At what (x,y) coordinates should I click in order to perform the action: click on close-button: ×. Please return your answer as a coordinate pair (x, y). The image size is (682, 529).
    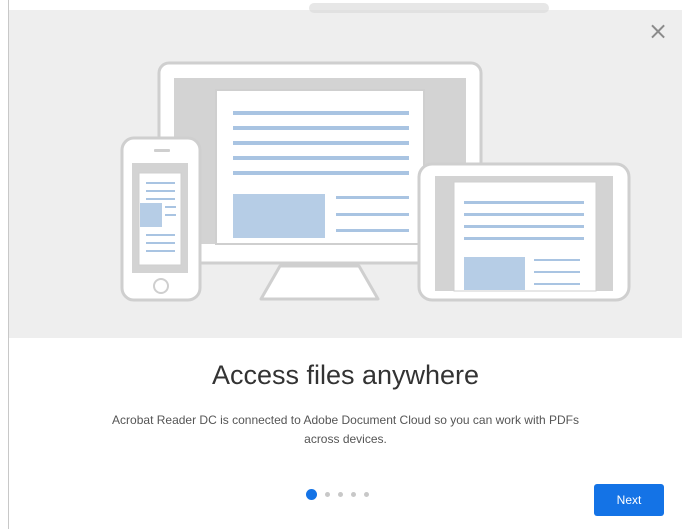
    Looking at the image, I should click on (658, 31).